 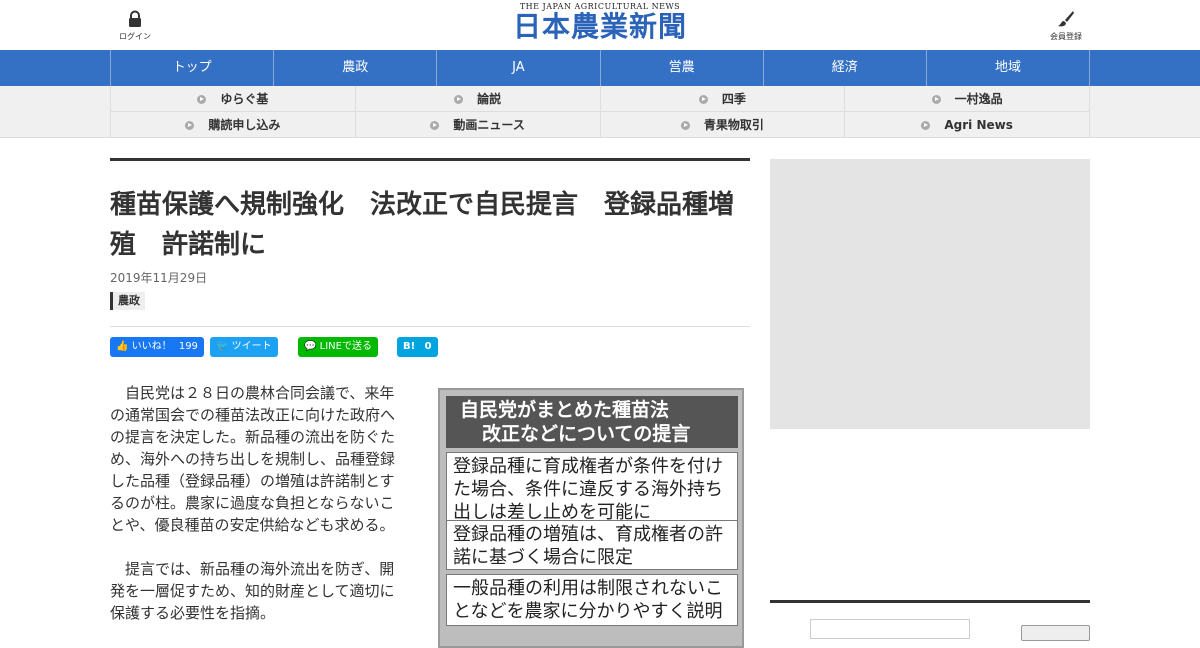 What do you see at coordinates (489, 125) in the screenshot?
I see `subnav-label: 動画ニュース` at bounding box center [489, 125].